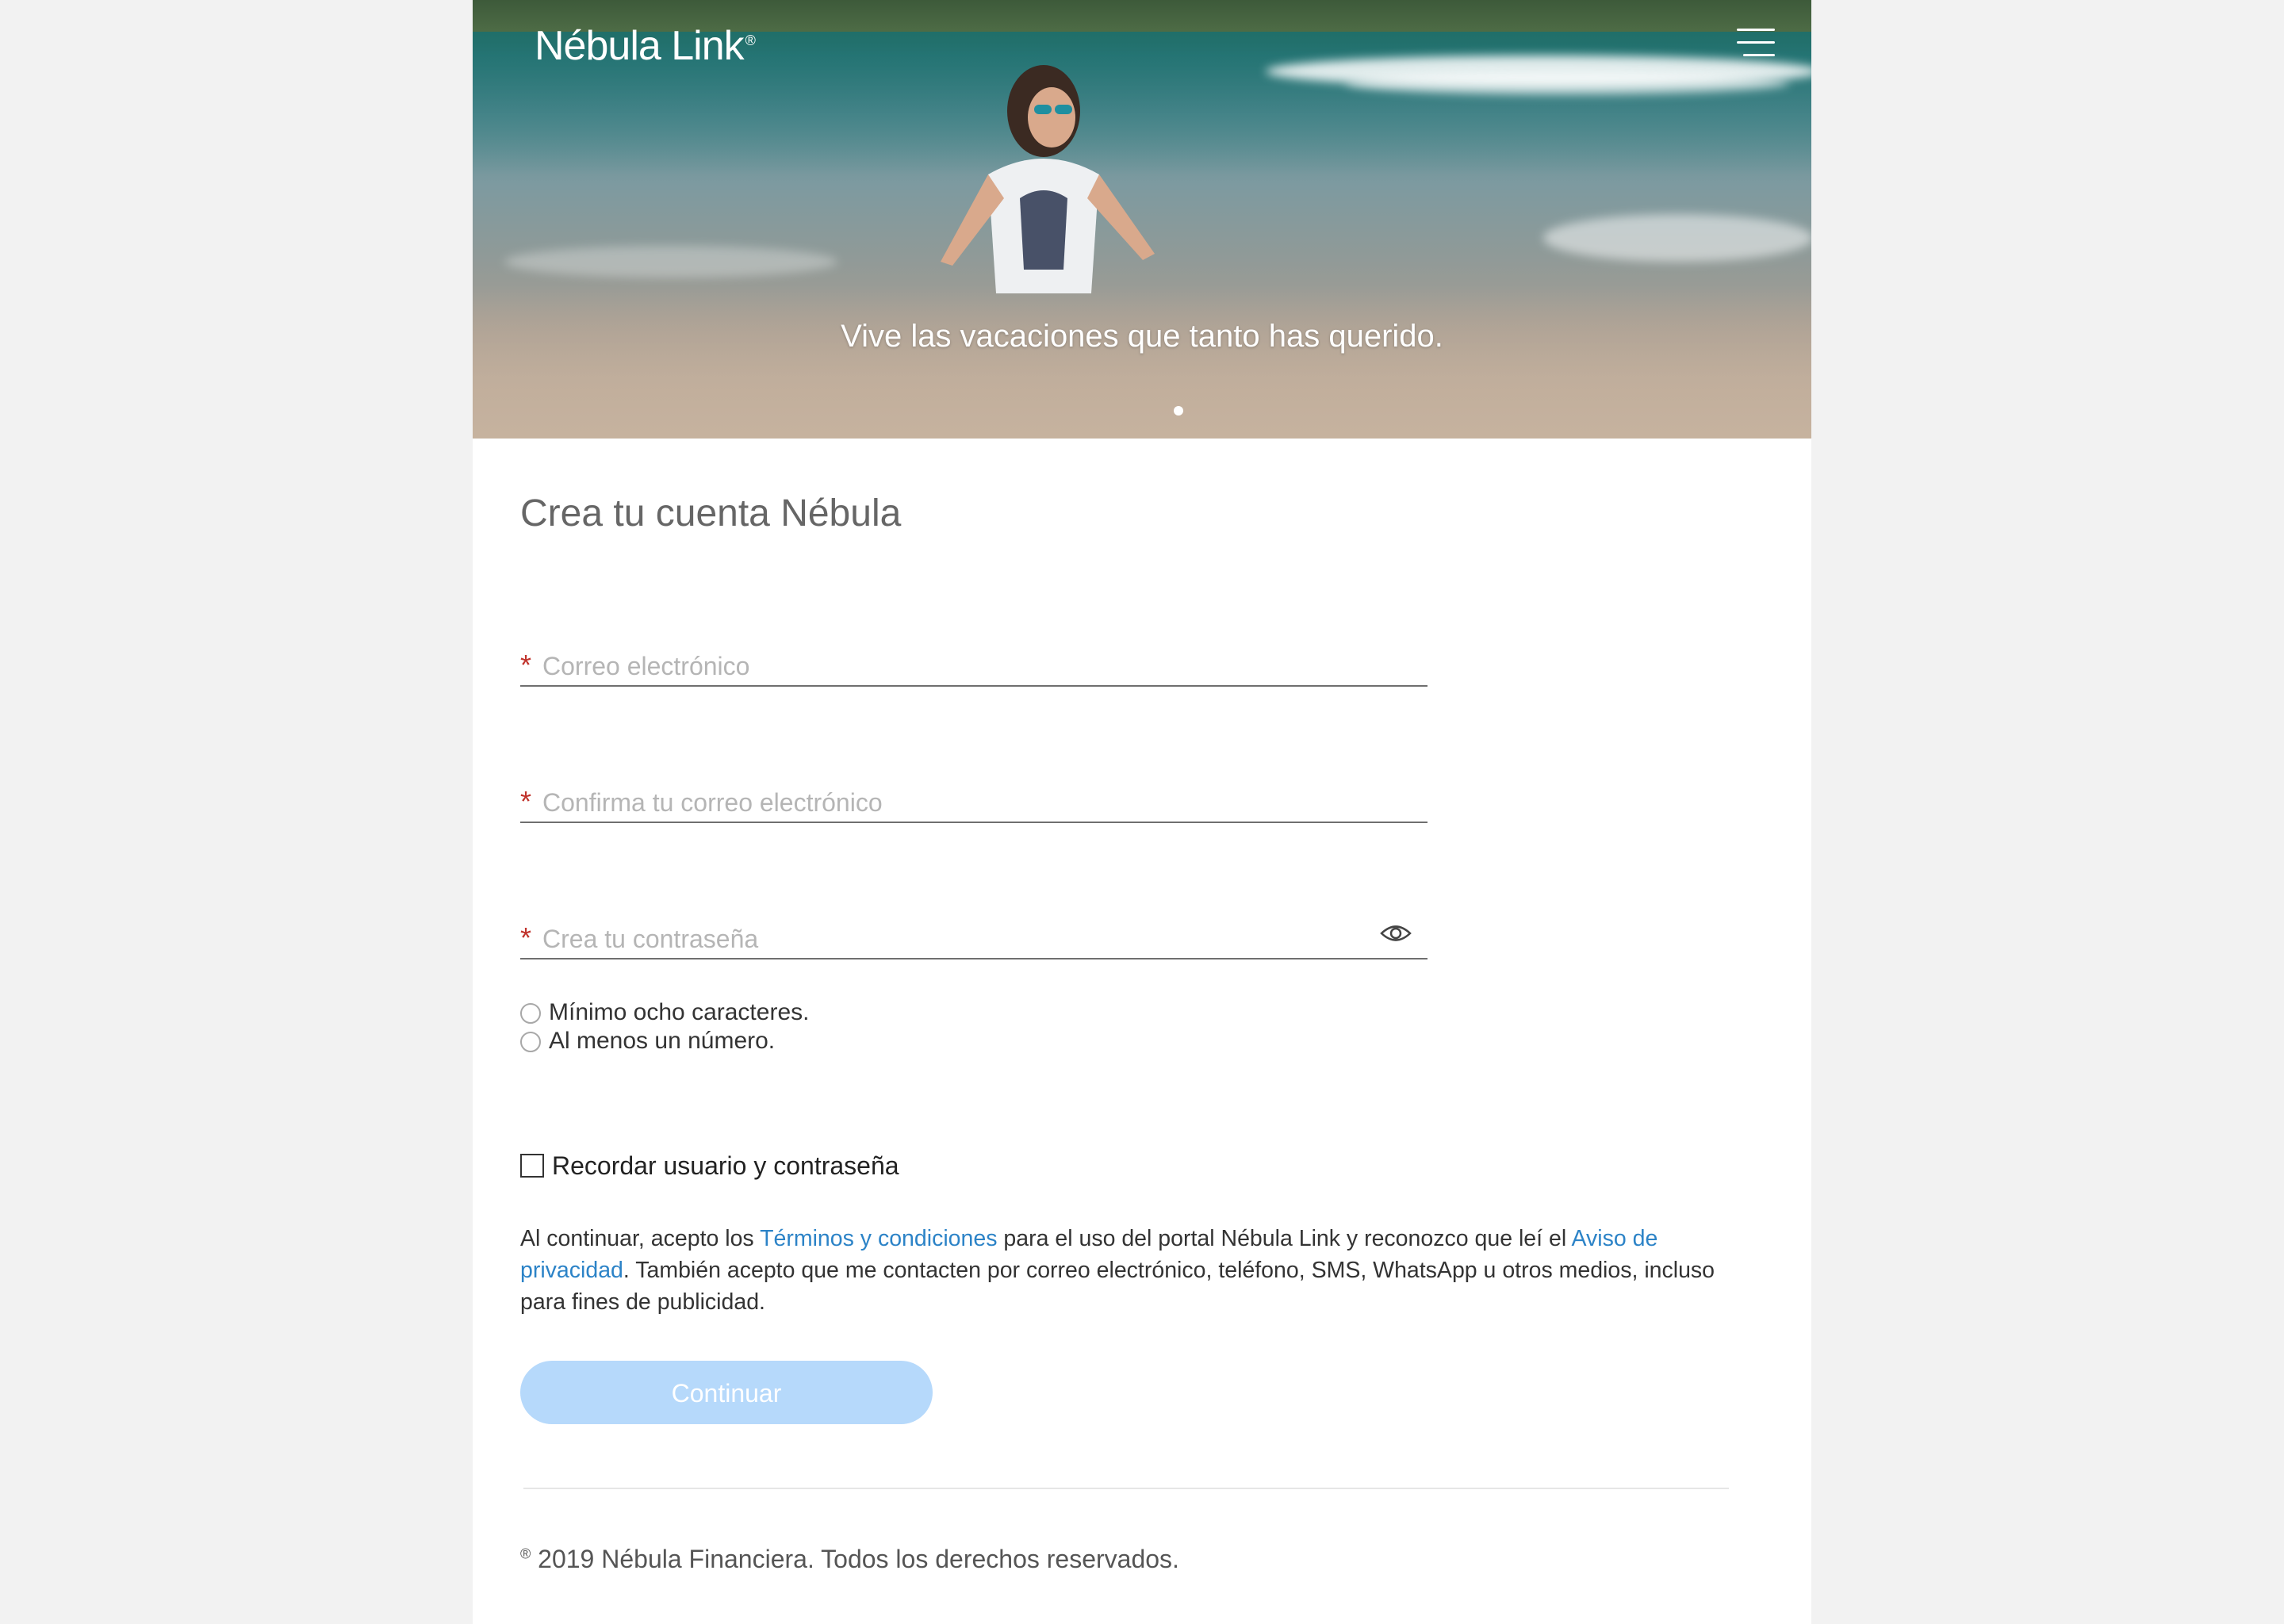  Describe the element at coordinates (712, 802) in the screenshot. I see `confirm-email-placeholder: Confirma tu correo electrónico` at that location.